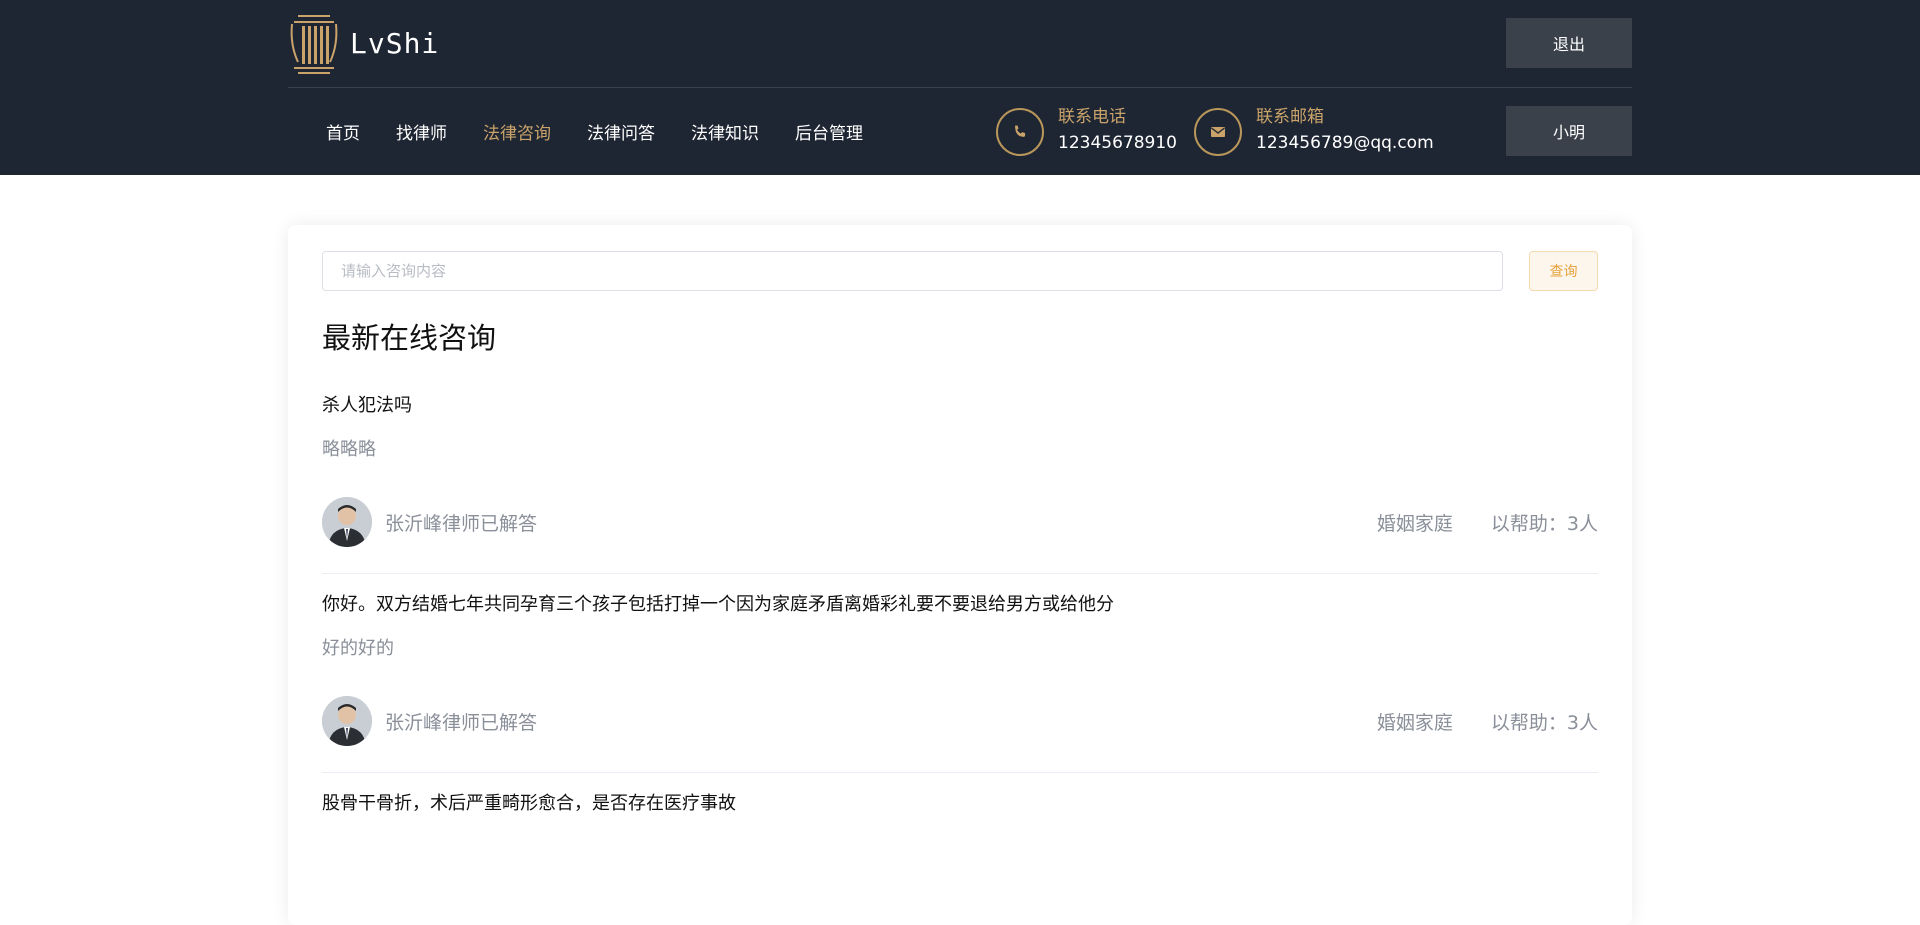 The width and height of the screenshot is (1920, 925). I want to click on answer-text: 好的好的, so click(358, 648).